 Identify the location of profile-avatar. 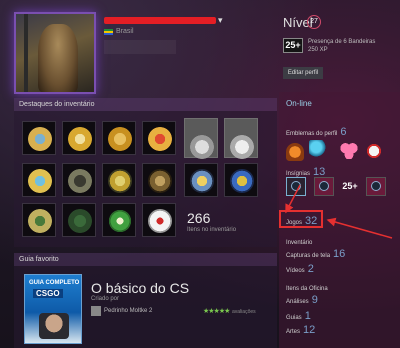
(55, 53).